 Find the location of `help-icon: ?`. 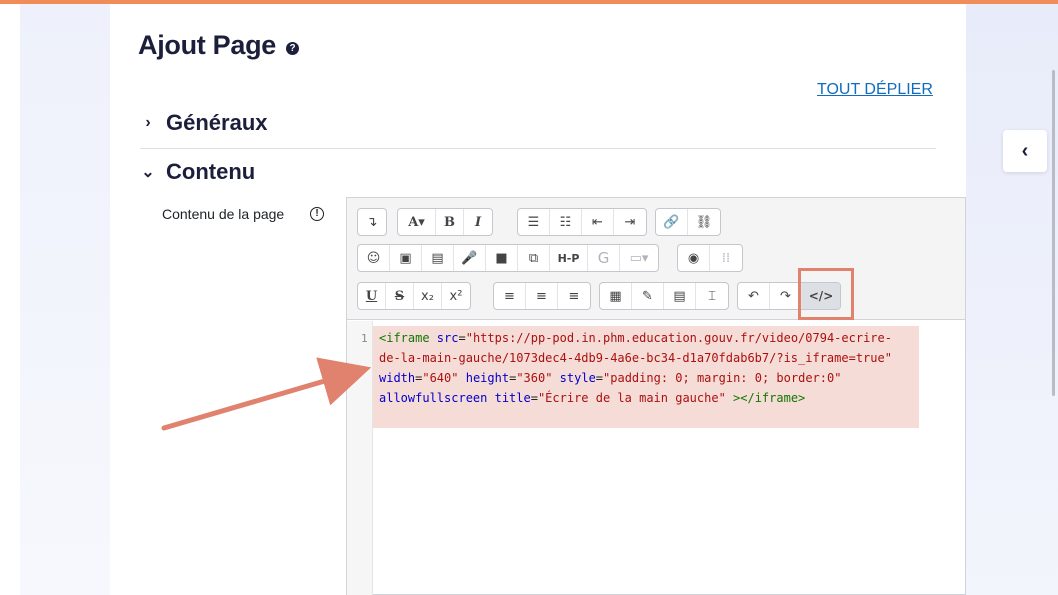

help-icon: ? is located at coordinates (292, 48).